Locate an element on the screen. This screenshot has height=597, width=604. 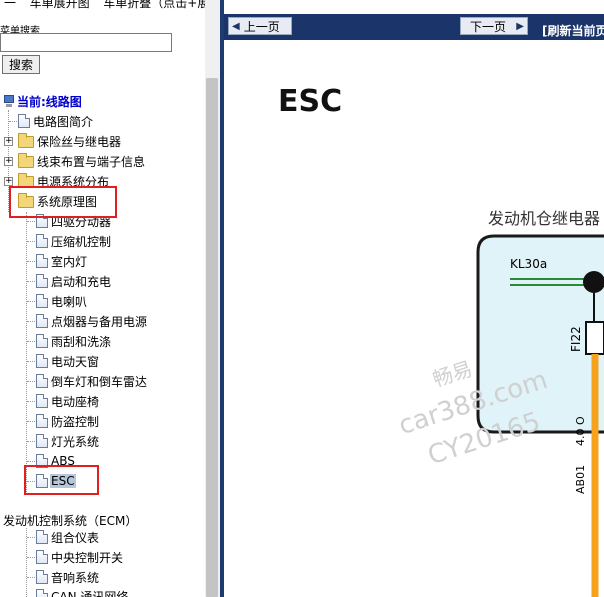
tree-root: 当前:线路图 is located at coordinates (42, 101).